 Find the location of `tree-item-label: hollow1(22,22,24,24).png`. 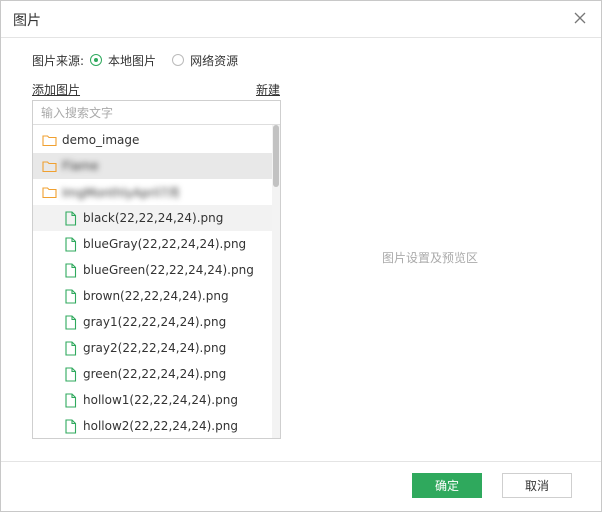

tree-item-label: hollow1(22,22,24,24).png is located at coordinates (160, 400).